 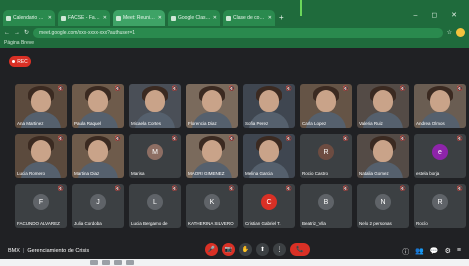 I want to click on participant-tile: 🔇 Natalia Gomez, so click(x=383, y=156).